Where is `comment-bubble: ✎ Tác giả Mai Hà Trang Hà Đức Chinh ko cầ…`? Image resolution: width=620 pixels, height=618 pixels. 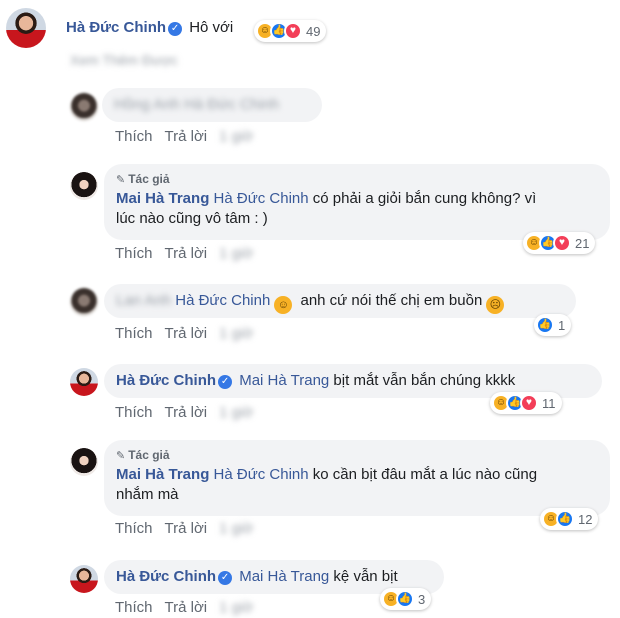
comment-bubble: ✎ Tác giả Mai Hà Trang Hà Đức Chinh ko cầ… is located at coordinates (357, 478).